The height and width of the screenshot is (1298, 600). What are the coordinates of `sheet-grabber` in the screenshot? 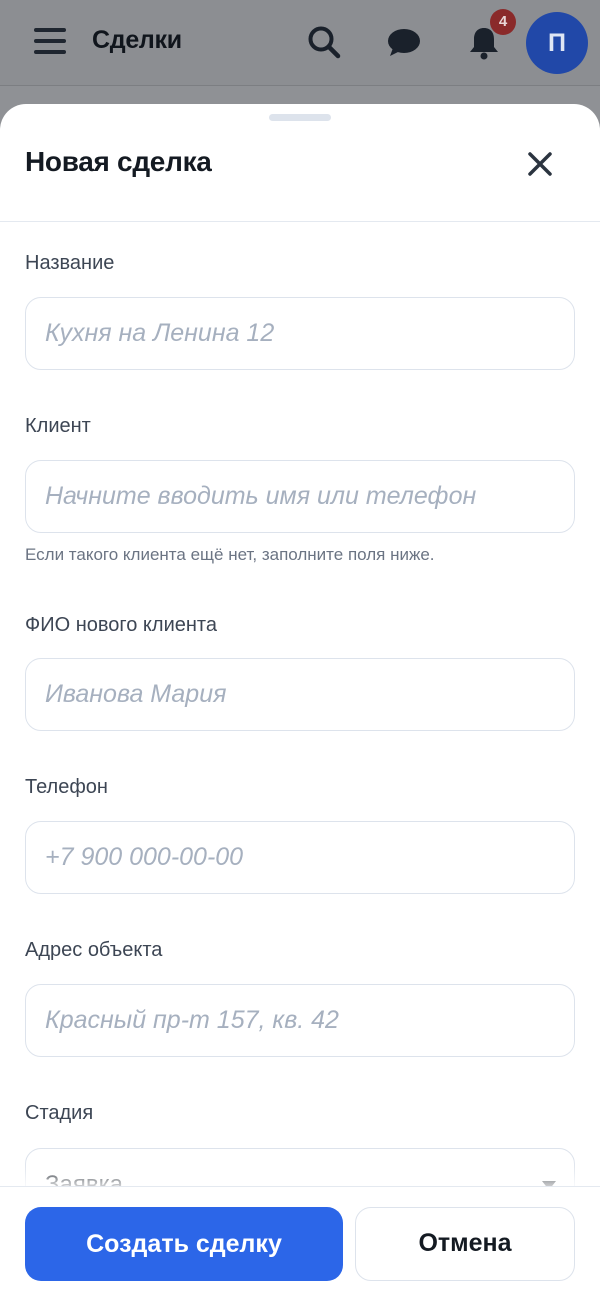 It's located at (300, 117).